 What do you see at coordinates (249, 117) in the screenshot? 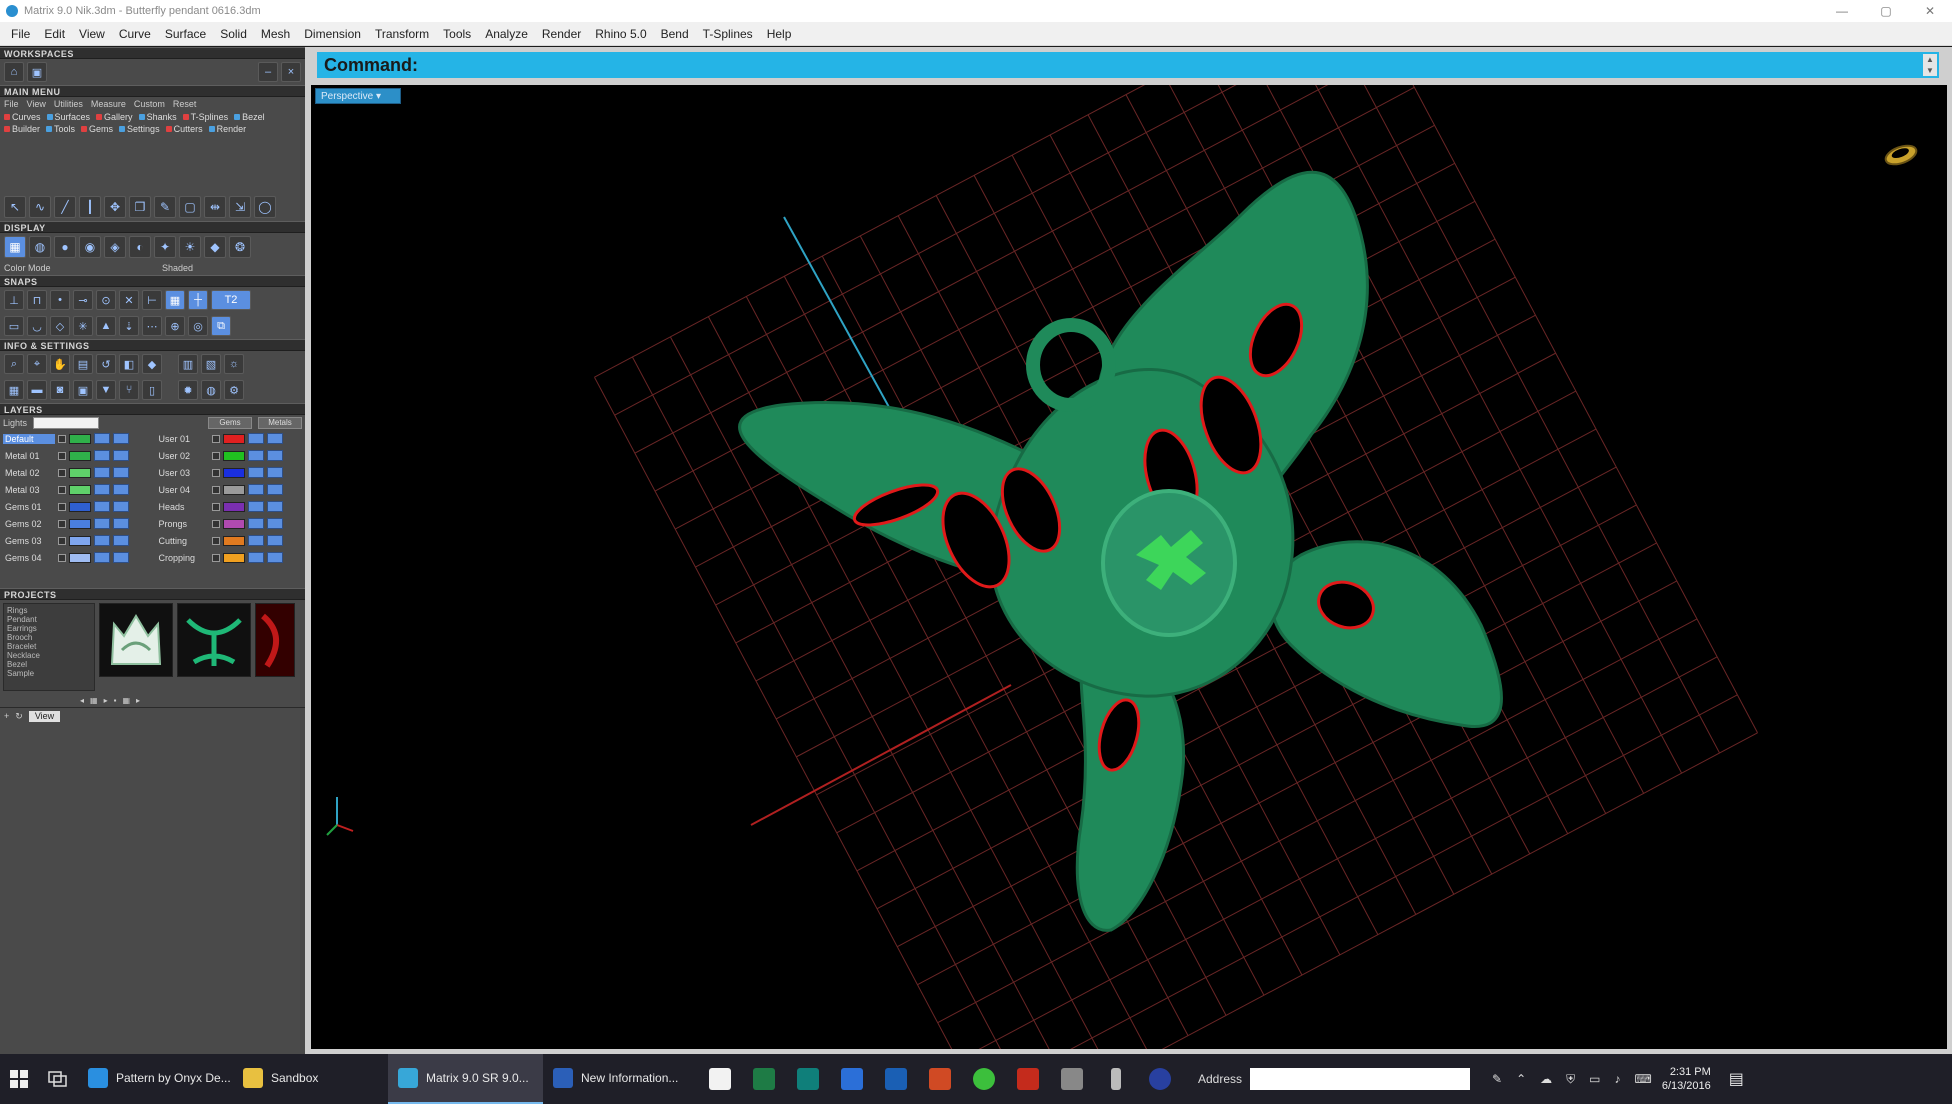
I see `main-menu-chip-bezel: Bezel` at bounding box center [249, 117].